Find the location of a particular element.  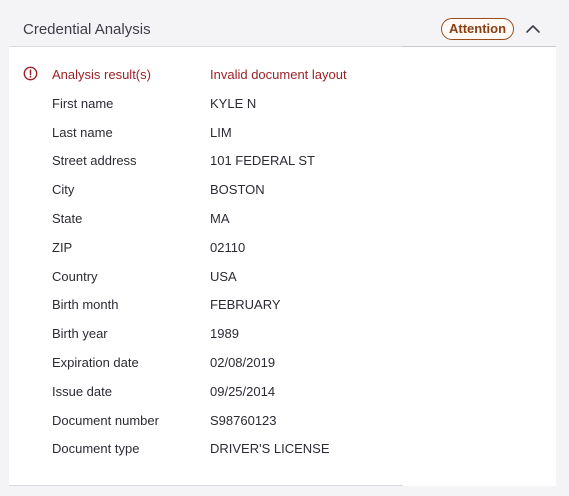

field-value: 02/08/2019 is located at coordinates (243, 362).